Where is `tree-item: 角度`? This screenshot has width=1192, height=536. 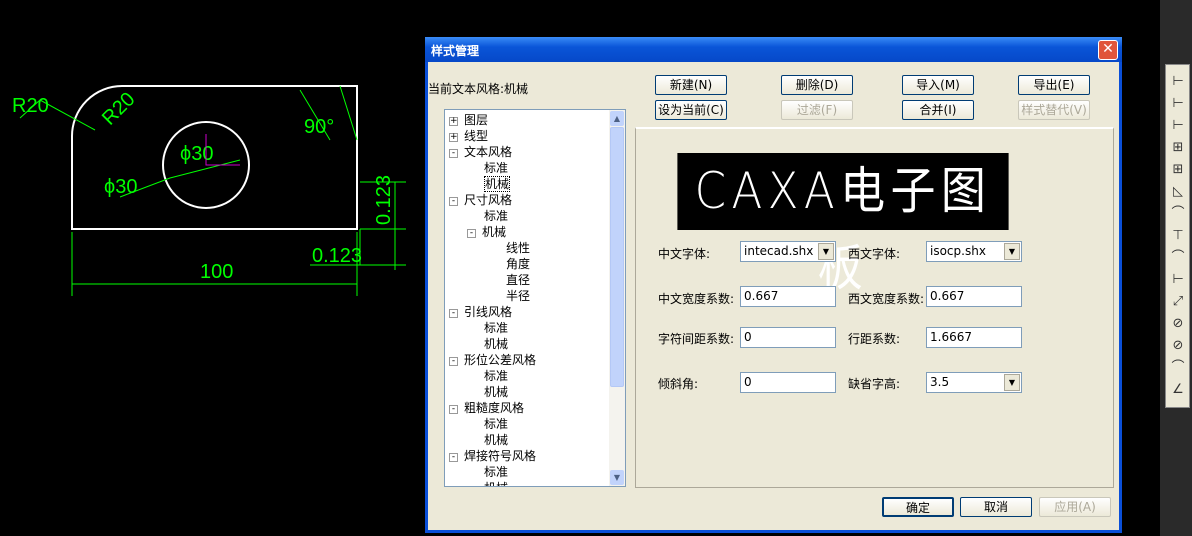 tree-item: 角度 is located at coordinates (518, 264).